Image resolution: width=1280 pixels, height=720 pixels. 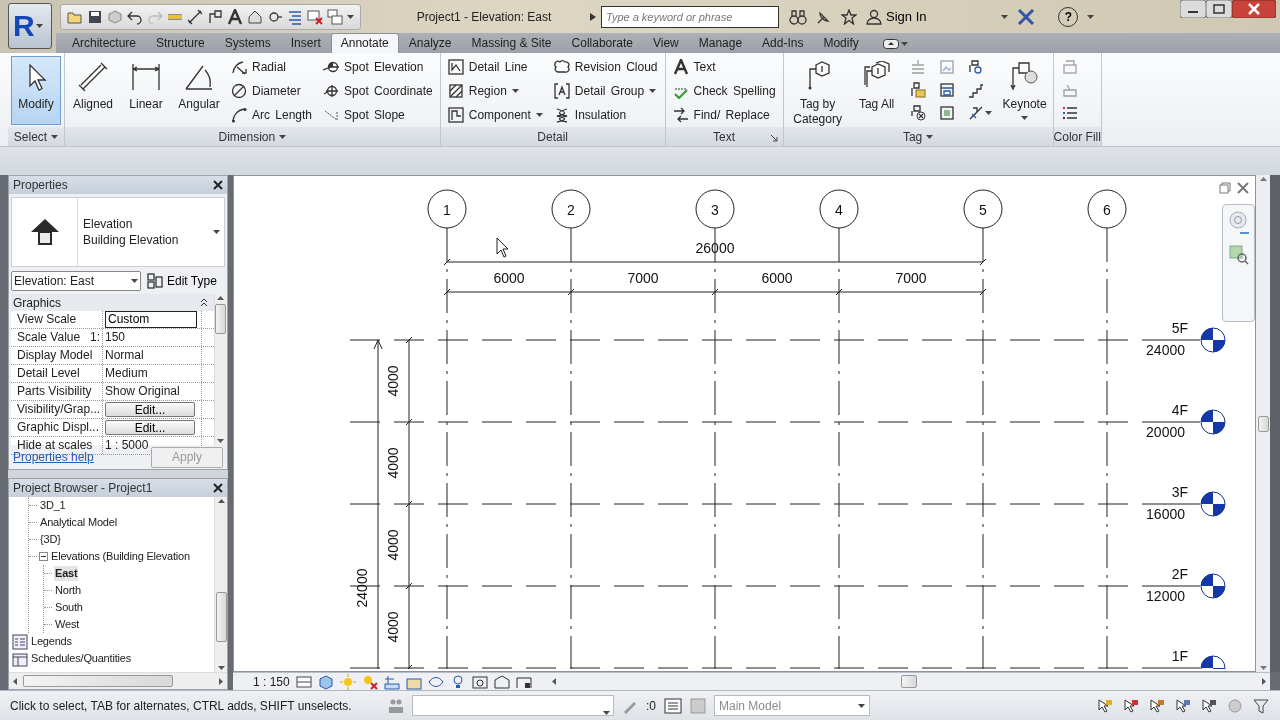 I want to click on exchange-icon, so click(x=1026, y=16).